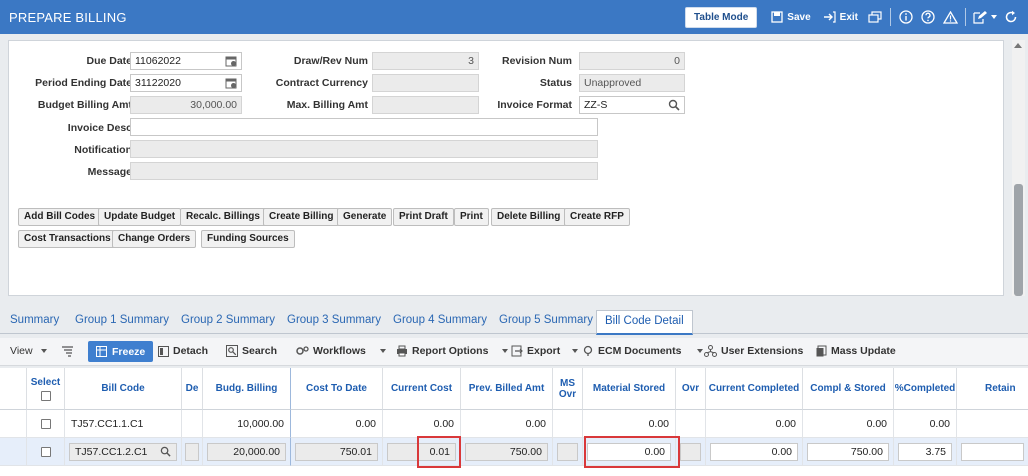 The width and height of the screenshot is (1028, 476). I want to click on add-bill-codes-button: Add Bill Codes, so click(60, 217).